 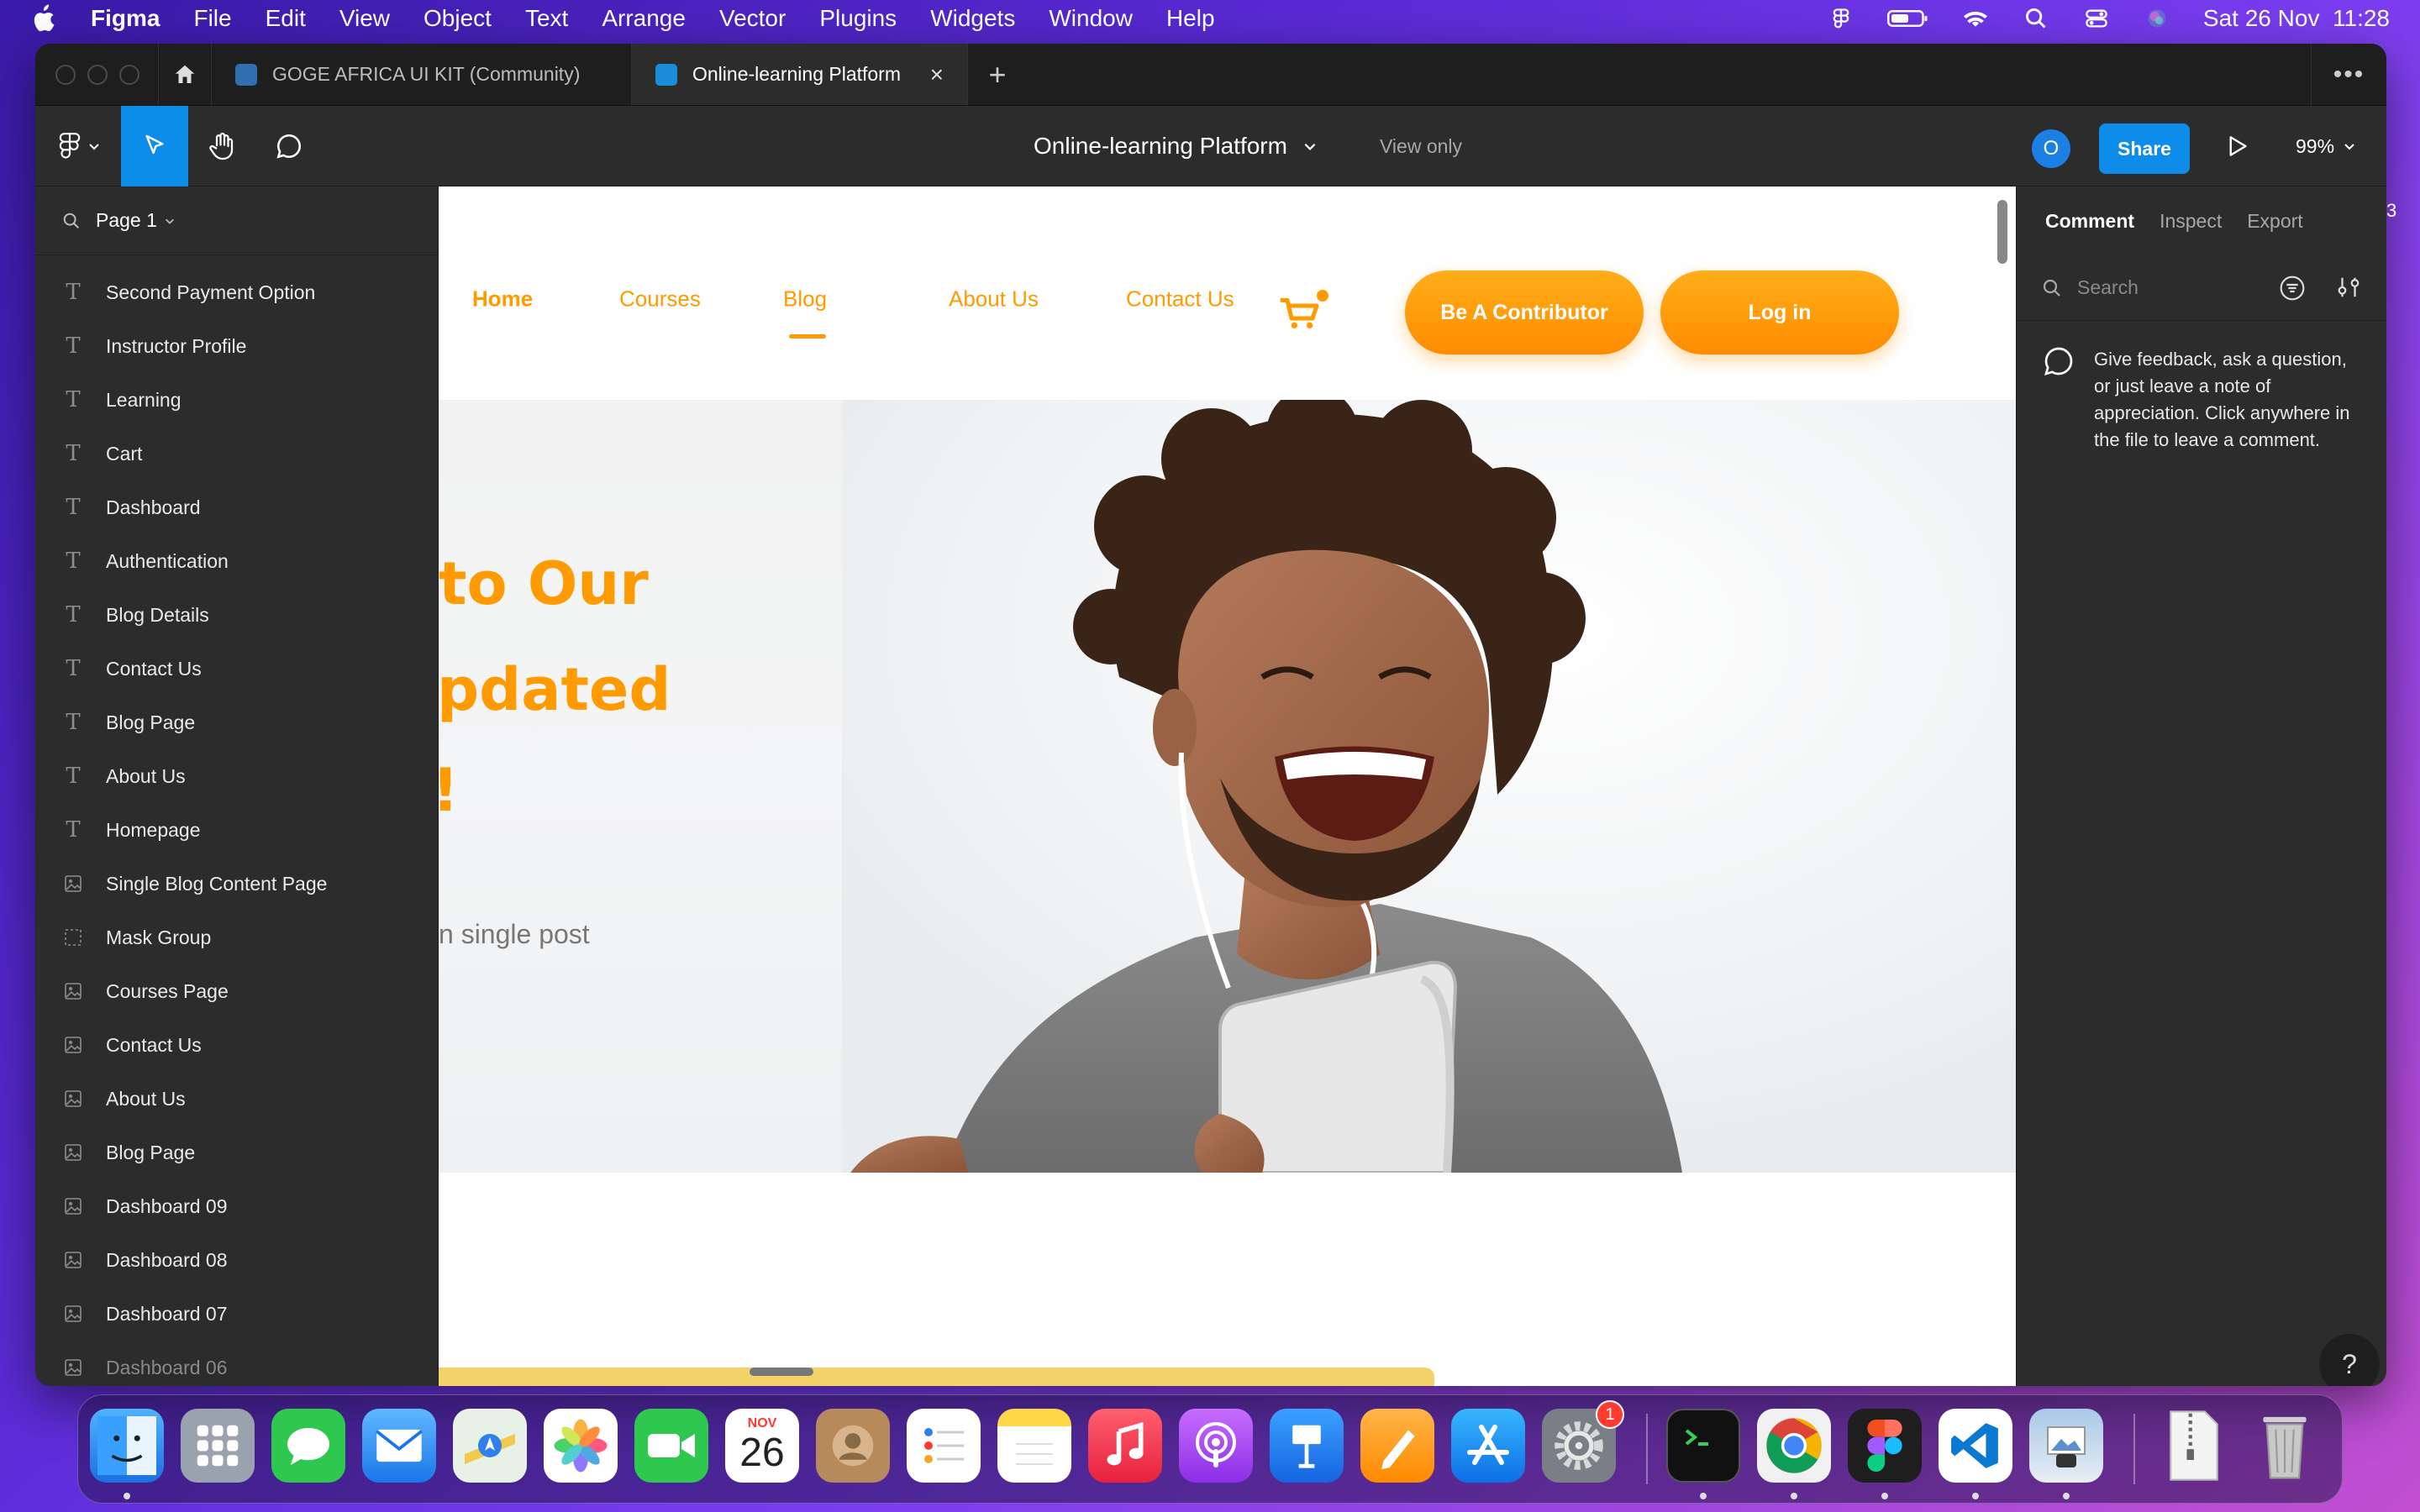 What do you see at coordinates (236, 561) in the screenshot?
I see `layer-item: T Authentication` at bounding box center [236, 561].